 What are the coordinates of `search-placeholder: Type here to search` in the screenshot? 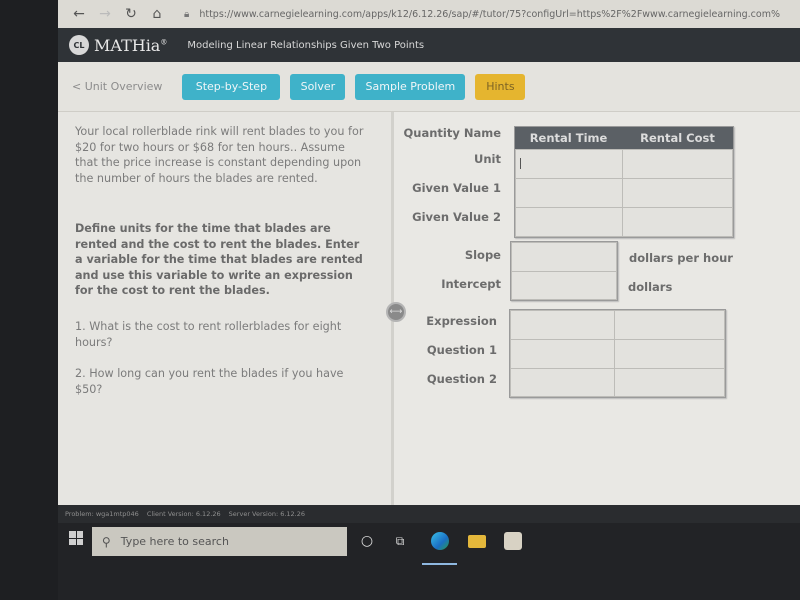 It's located at (174, 541).